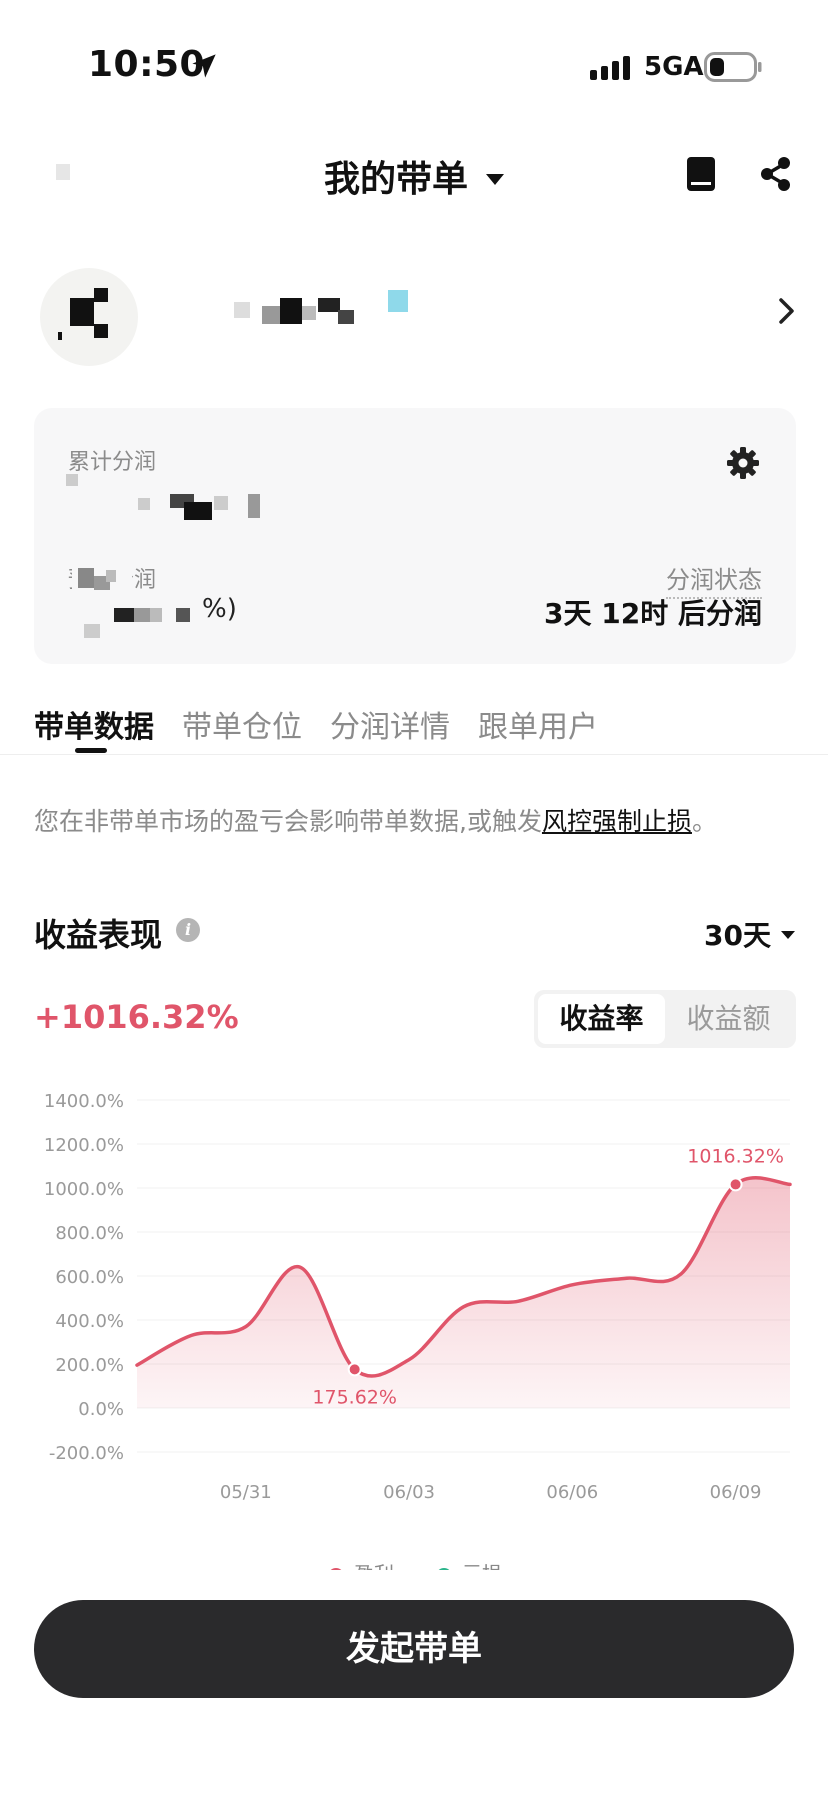 This screenshot has width=828, height=1801. What do you see at coordinates (735, 1156) in the screenshot?
I see `data-label: 1016.32%` at bounding box center [735, 1156].